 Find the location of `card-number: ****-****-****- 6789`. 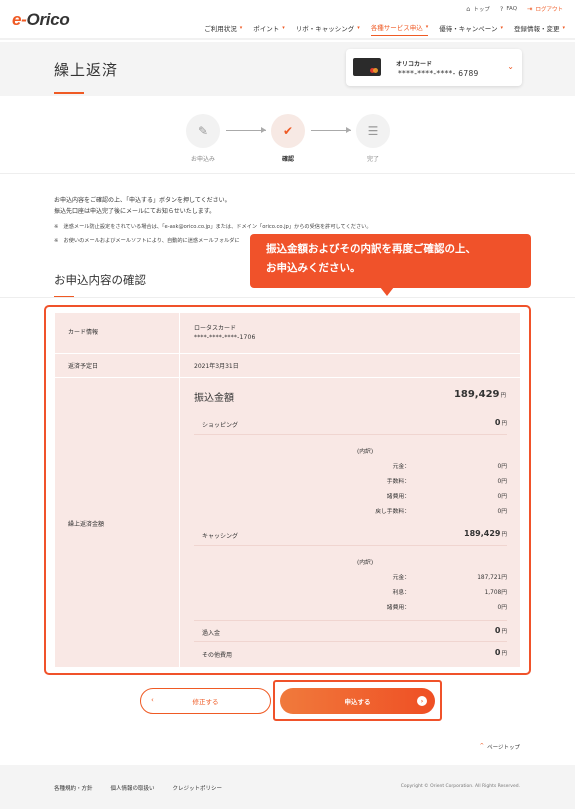

card-number: ****-****-****- 6789 is located at coordinates (438, 73).